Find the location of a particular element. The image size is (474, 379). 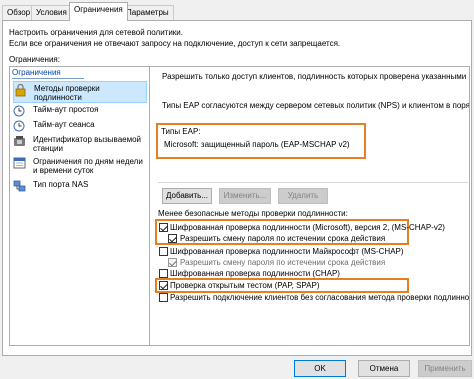

remove-eap-button: Удалить is located at coordinates (303, 196).